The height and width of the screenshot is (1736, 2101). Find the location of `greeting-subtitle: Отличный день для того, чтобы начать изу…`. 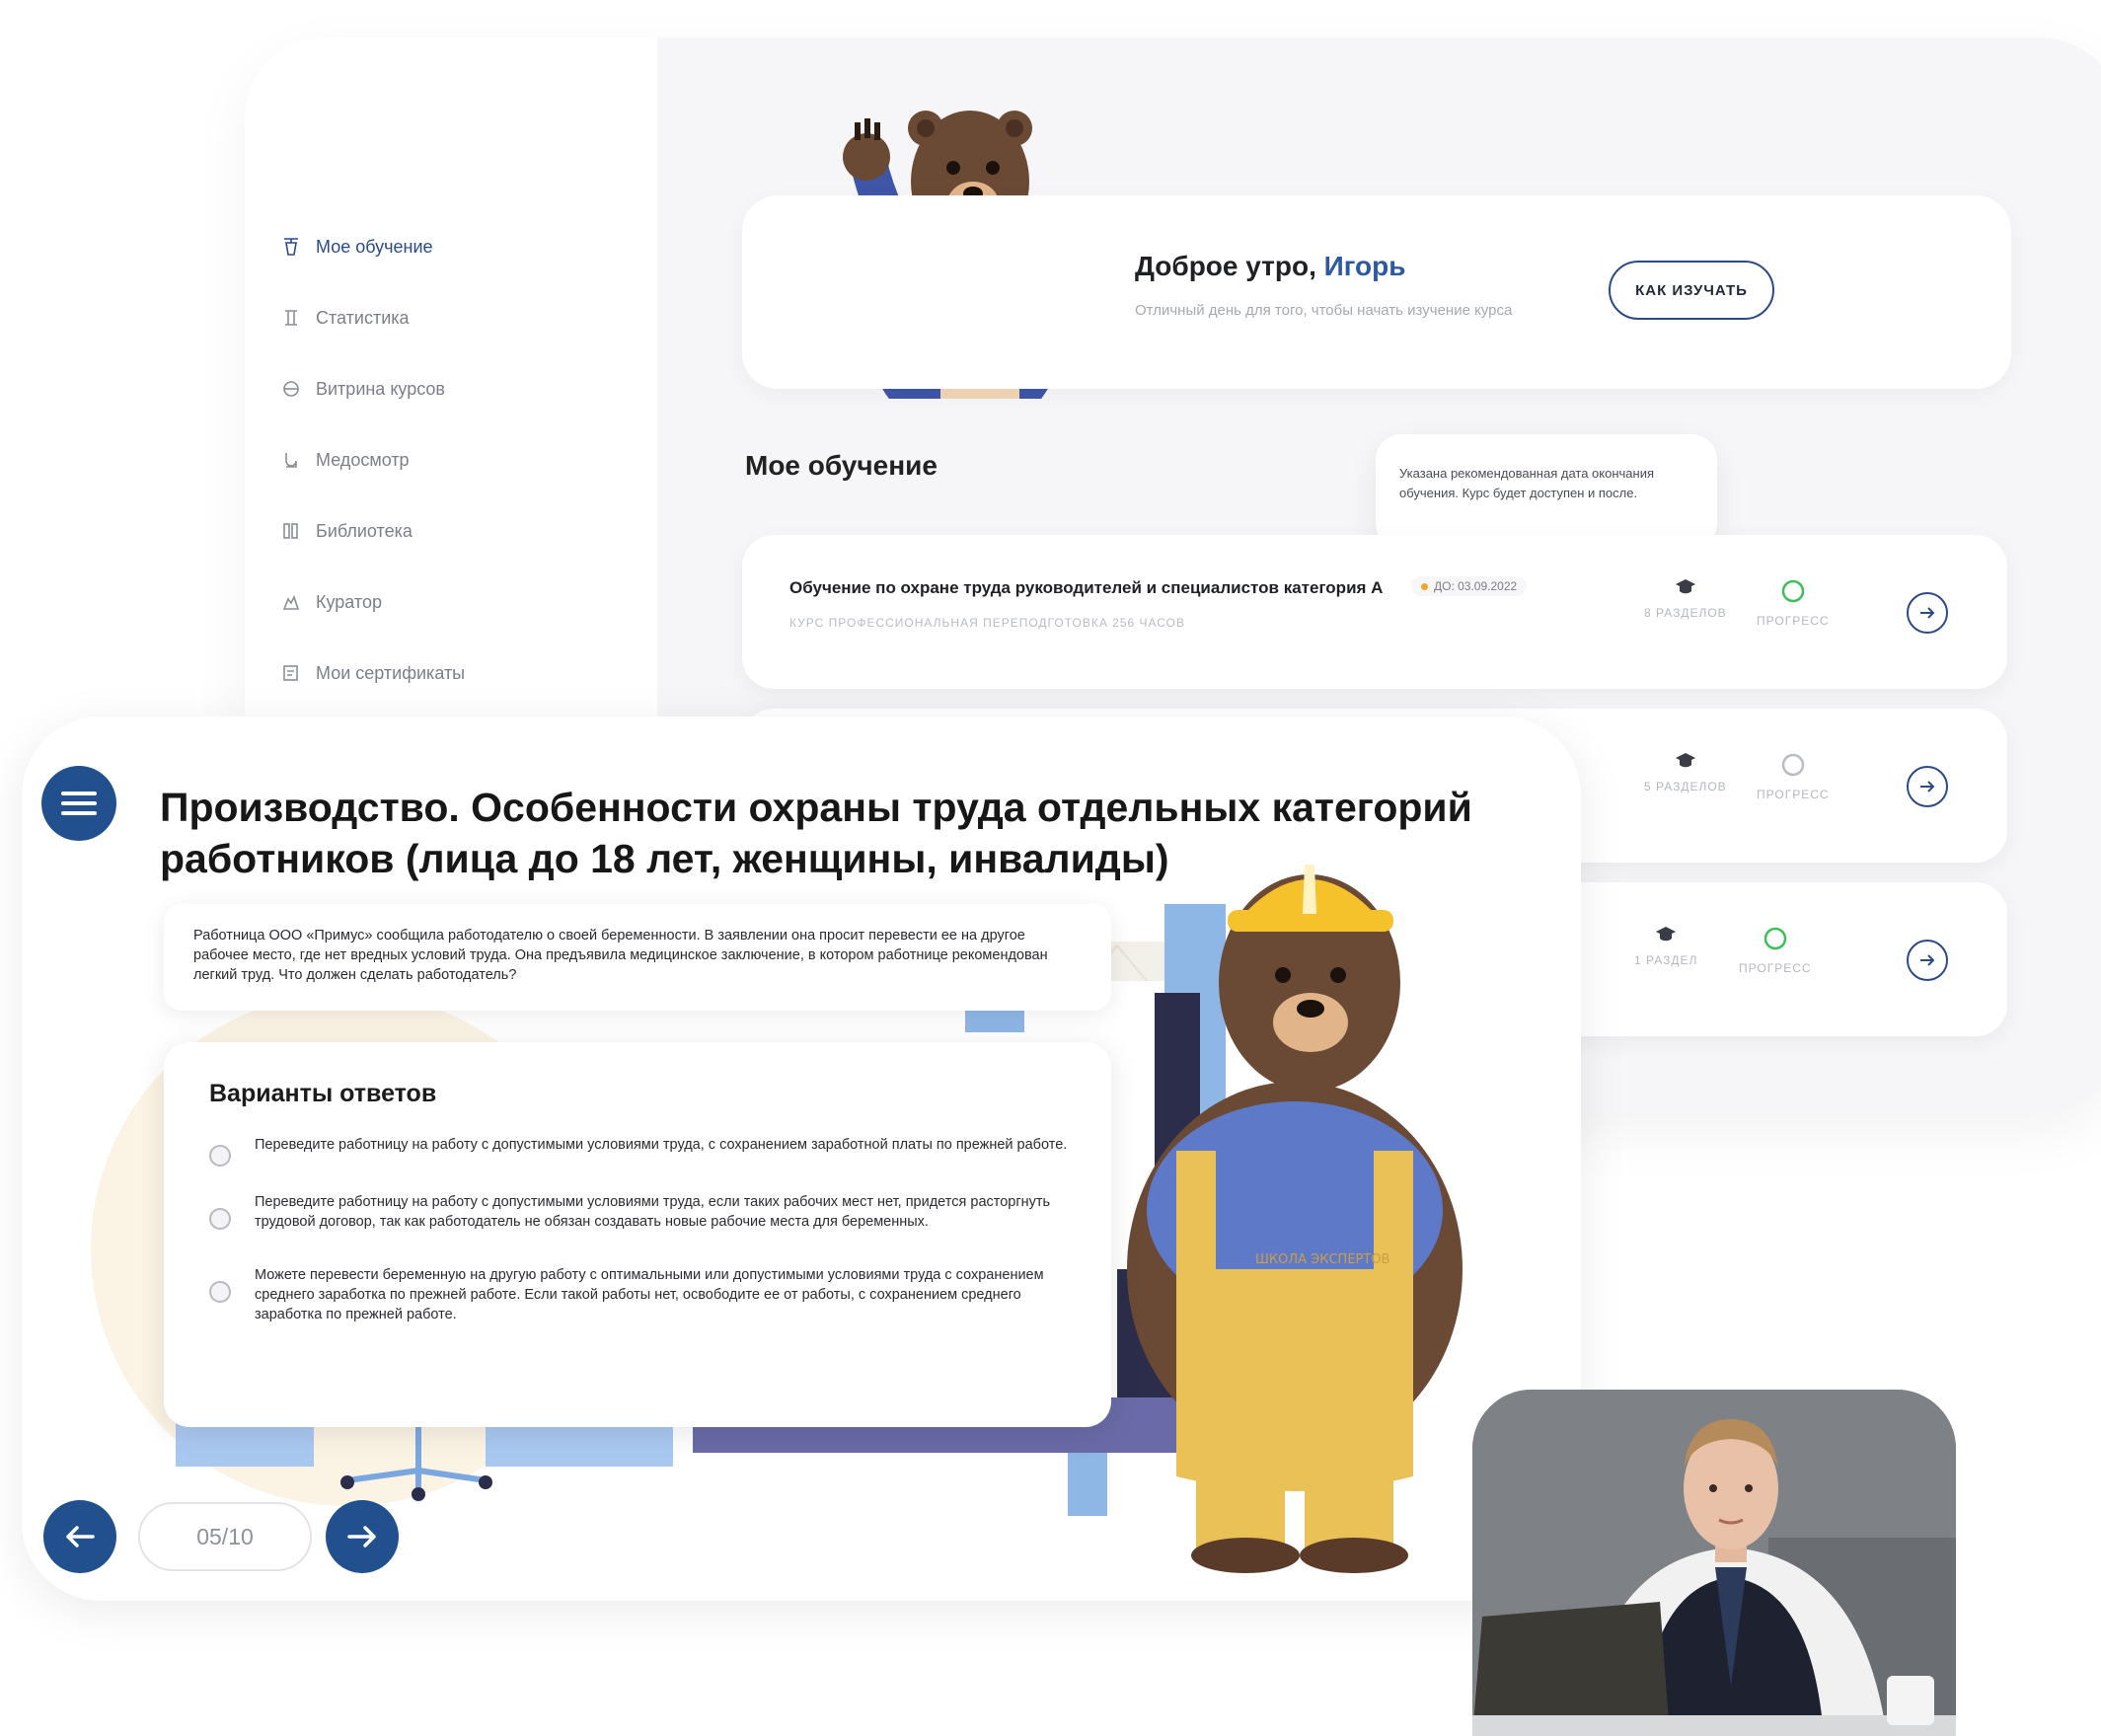

greeting-subtitle: Отличный день для того, чтобы начать изу… is located at coordinates (1324, 310).